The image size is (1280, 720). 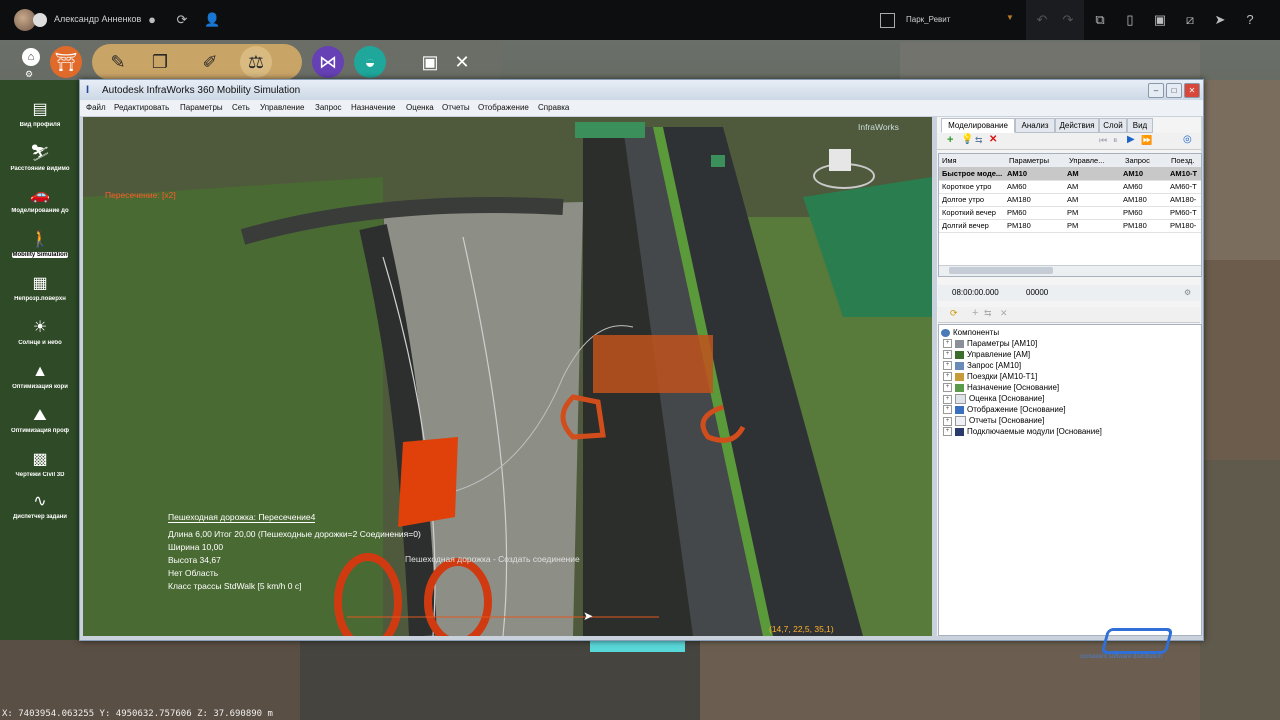 What do you see at coordinates (1070, 226) in the screenshot?
I see `table-row: Долгий вечер PM180 PM PM180 PM180-` at bounding box center [1070, 226].